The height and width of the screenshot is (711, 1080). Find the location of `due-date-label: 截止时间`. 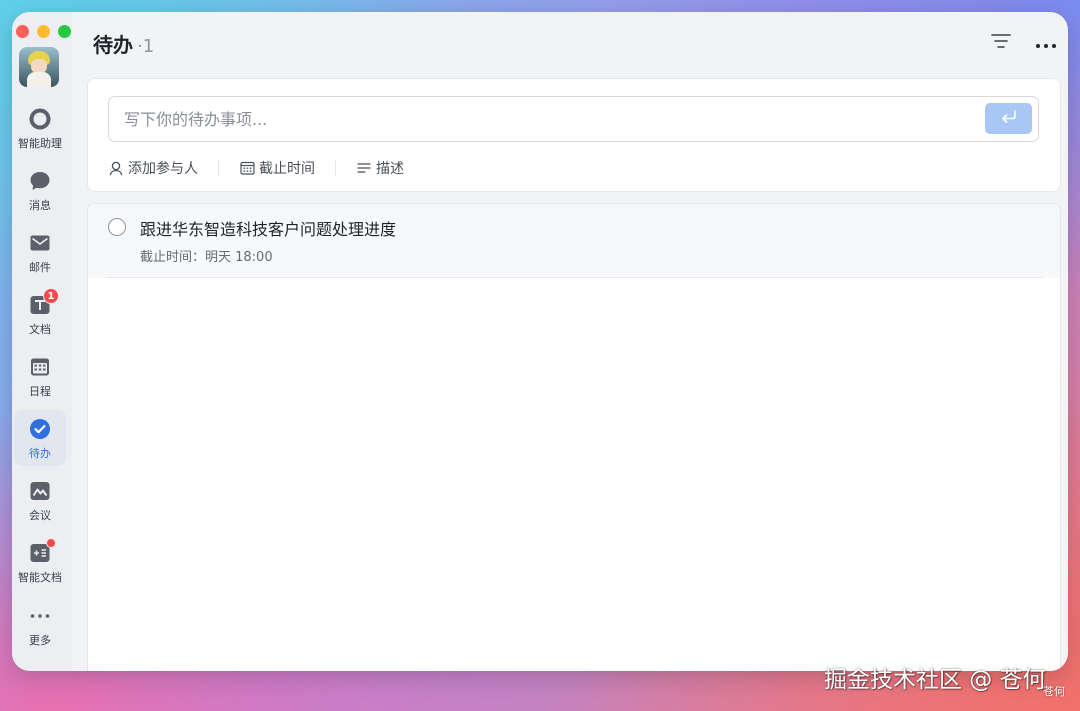

due-date-label: 截止时间 is located at coordinates (287, 169).